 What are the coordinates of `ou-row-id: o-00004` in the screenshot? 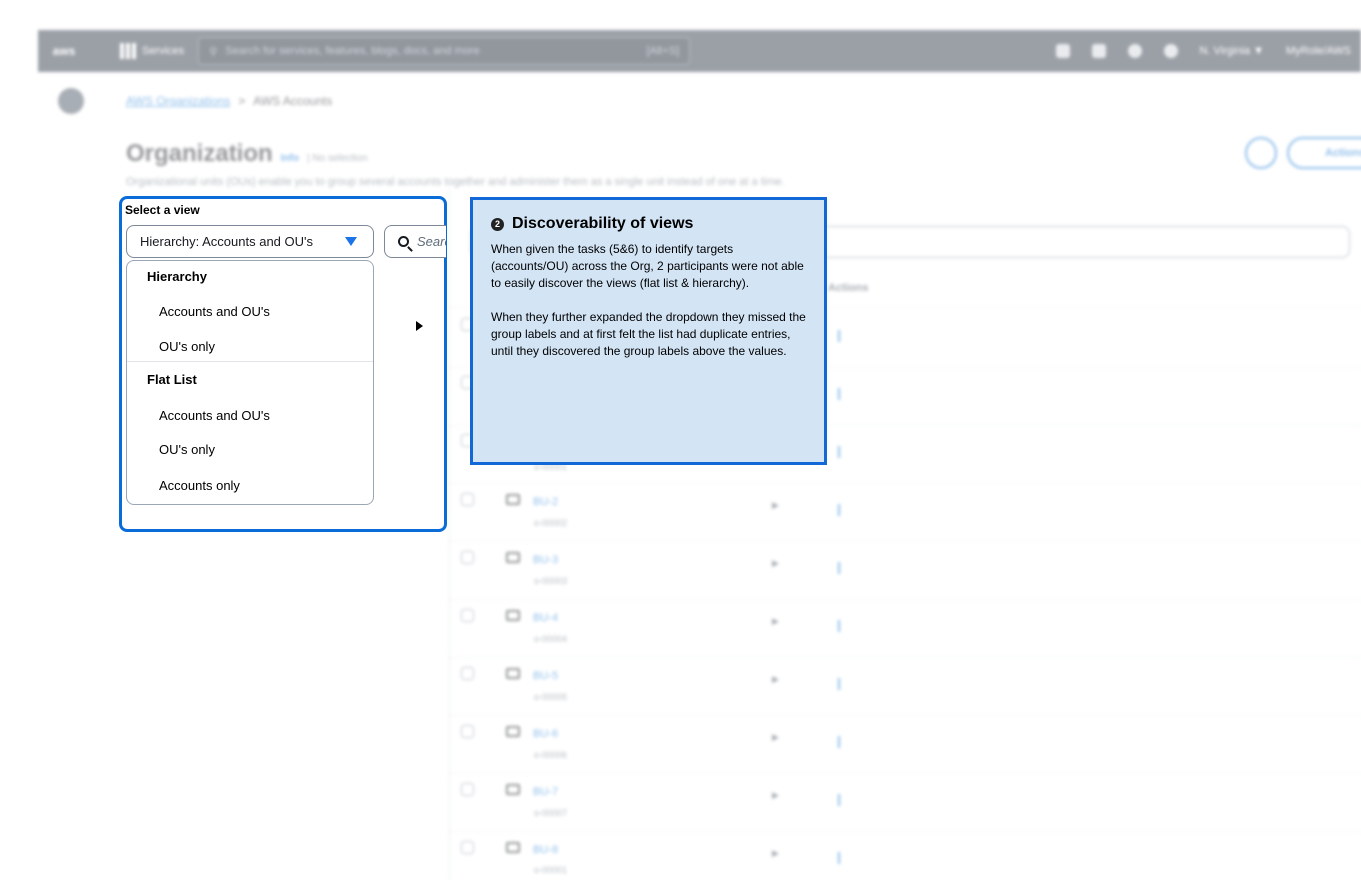 It's located at (551, 639).